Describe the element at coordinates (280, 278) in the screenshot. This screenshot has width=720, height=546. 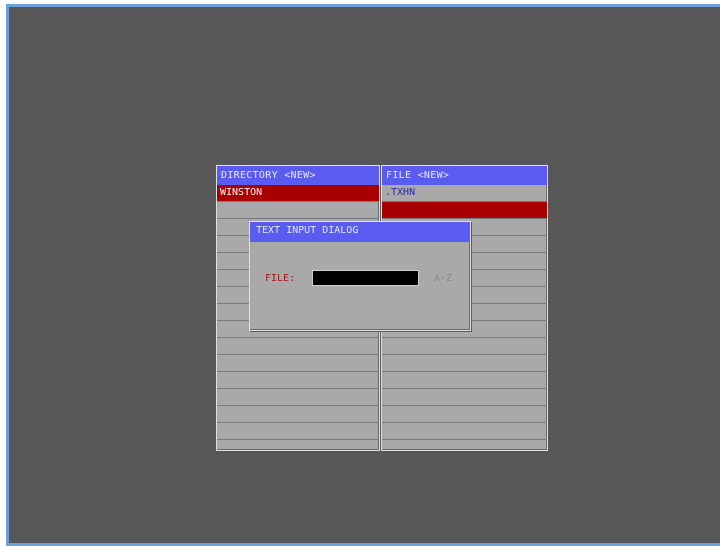
I see `file-field-label: FILE:` at that location.